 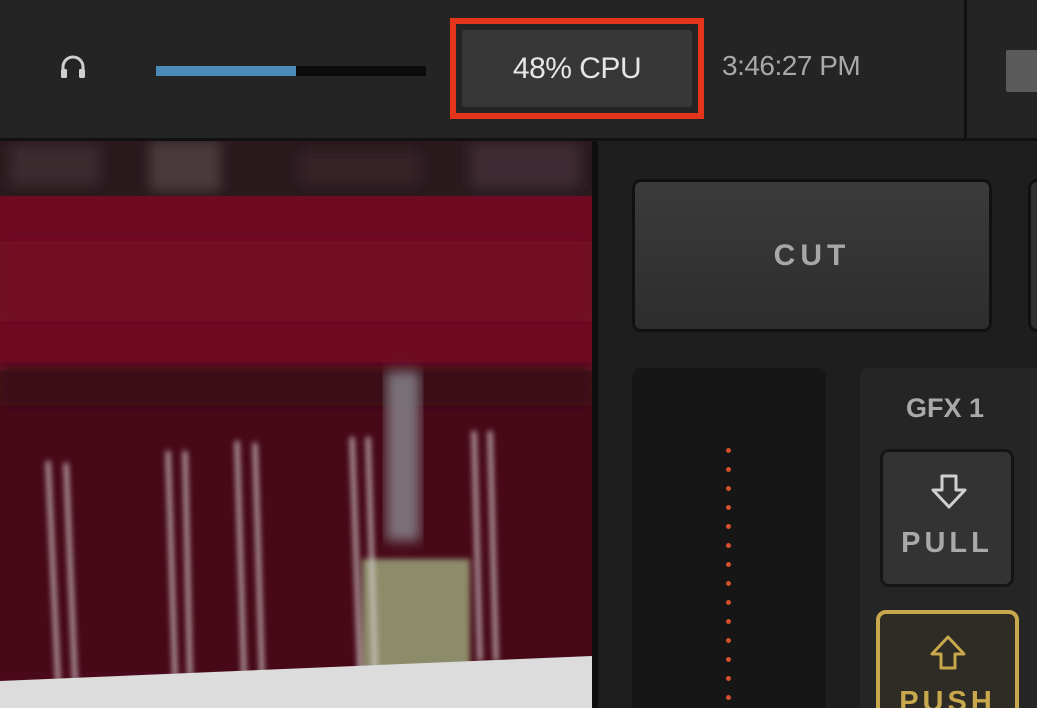 I want to click on pull-label: PULL, so click(x=947, y=543).